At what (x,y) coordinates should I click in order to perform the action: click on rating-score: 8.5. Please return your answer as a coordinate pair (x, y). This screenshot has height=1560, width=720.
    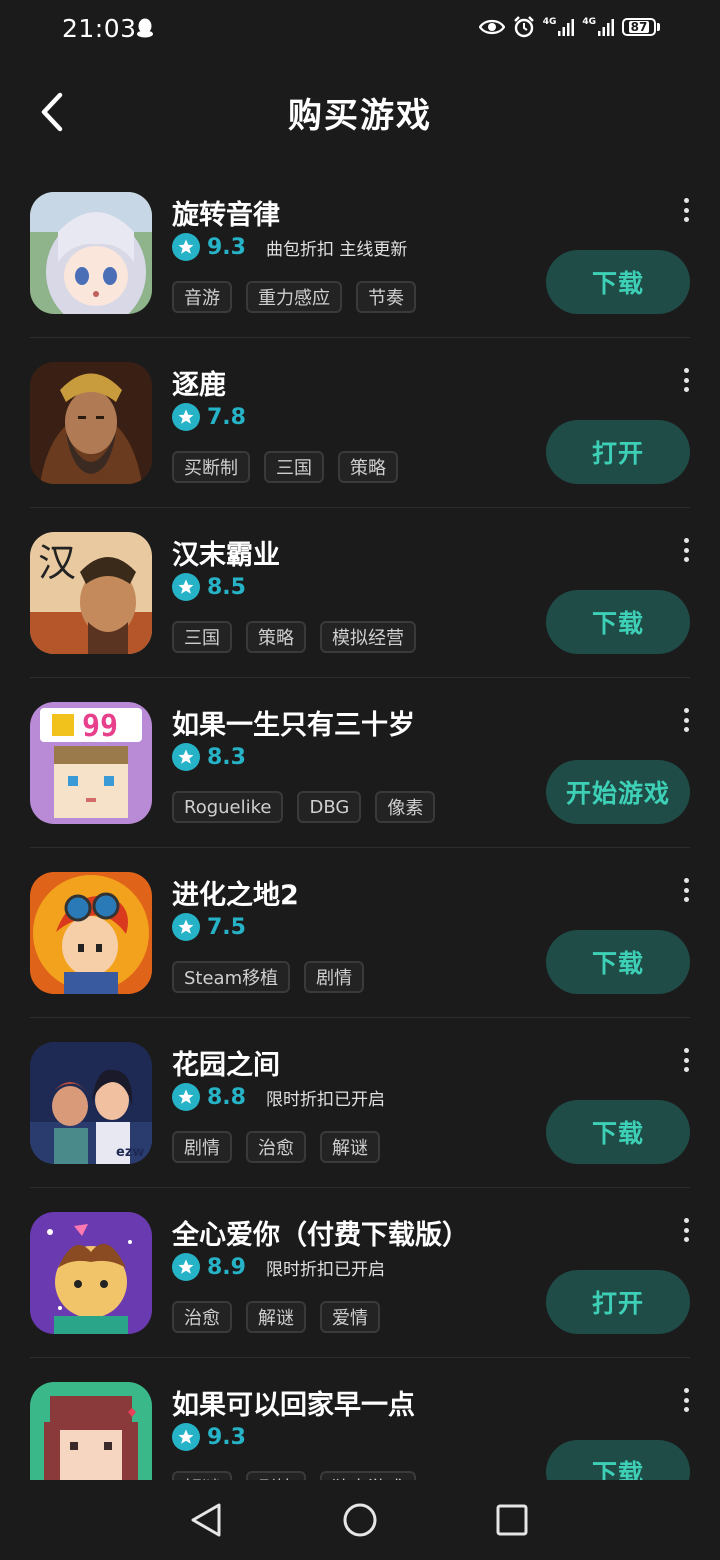
    Looking at the image, I should click on (226, 587).